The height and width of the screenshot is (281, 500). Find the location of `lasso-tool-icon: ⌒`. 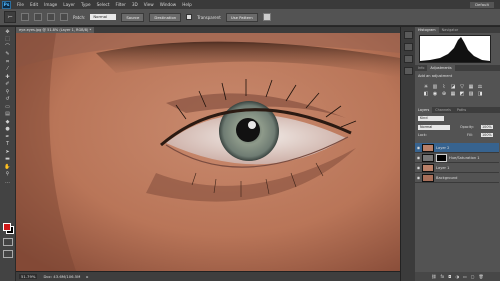

lasso-tool-icon: ⌒ is located at coordinates (7, 47).